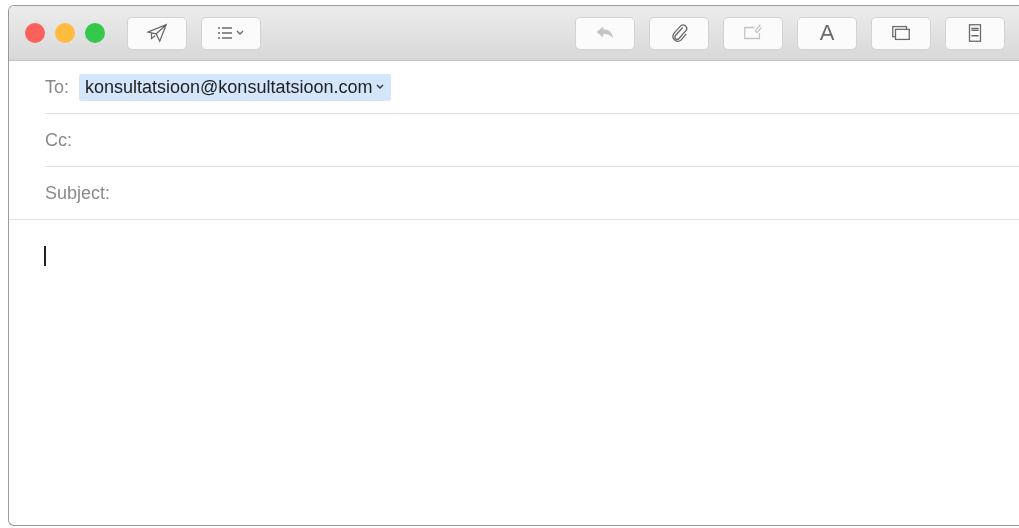 The width and height of the screenshot is (1019, 528). I want to click on field-label: Subject:, so click(78, 193).